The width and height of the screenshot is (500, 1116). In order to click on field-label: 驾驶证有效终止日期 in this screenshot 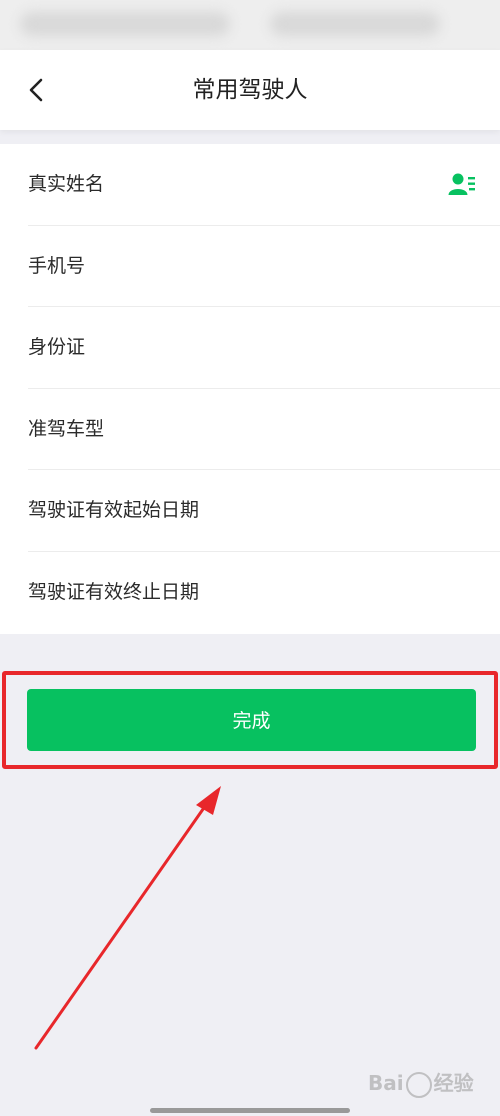, I will do `click(114, 591)`.